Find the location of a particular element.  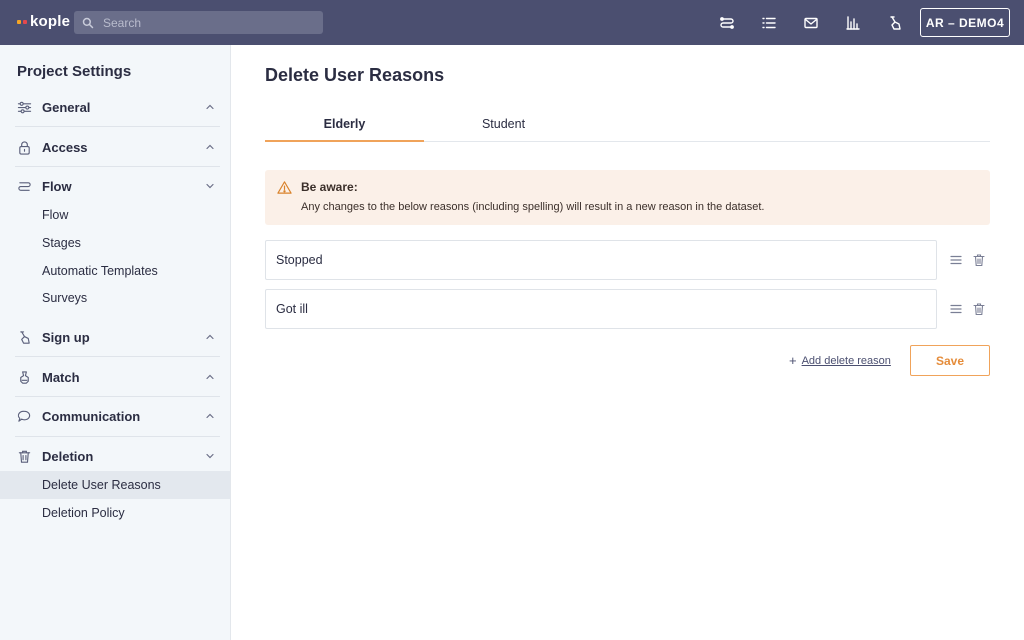

sidebar-section-deletion: Deletion is located at coordinates (115, 456).